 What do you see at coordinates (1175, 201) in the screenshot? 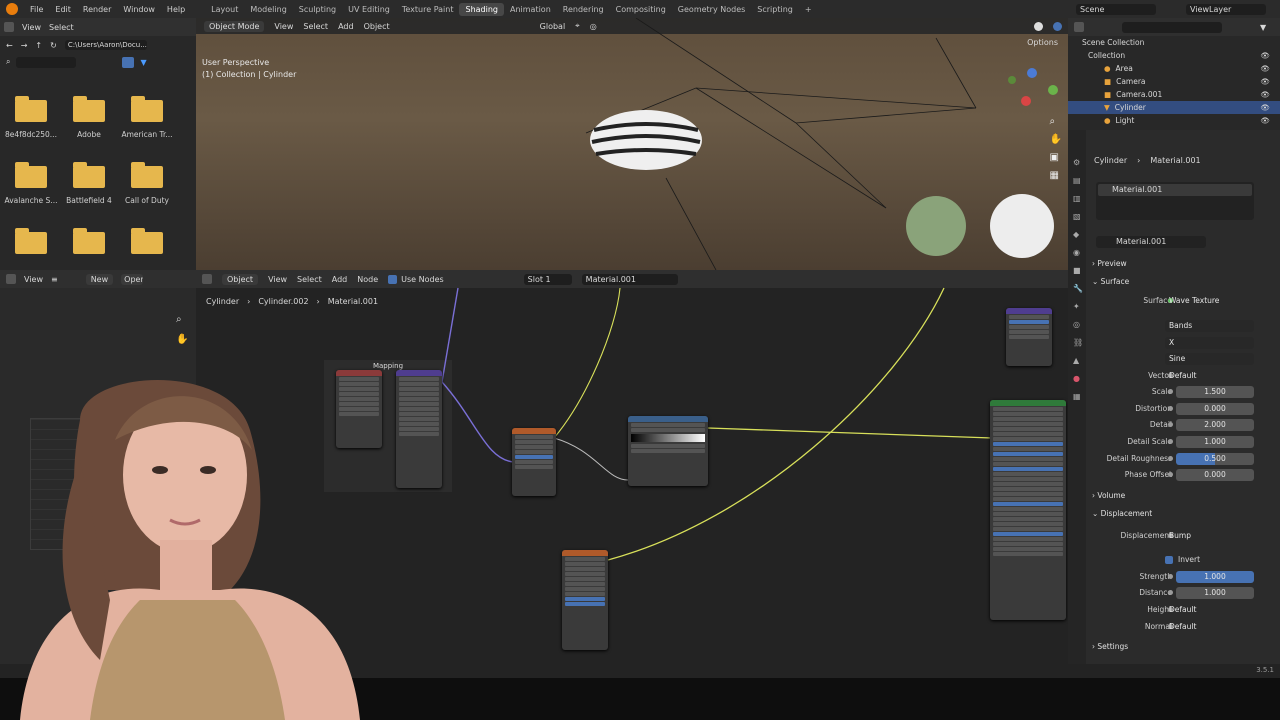
I see `material-slot-list: Material.001` at bounding box center [1175, 201].